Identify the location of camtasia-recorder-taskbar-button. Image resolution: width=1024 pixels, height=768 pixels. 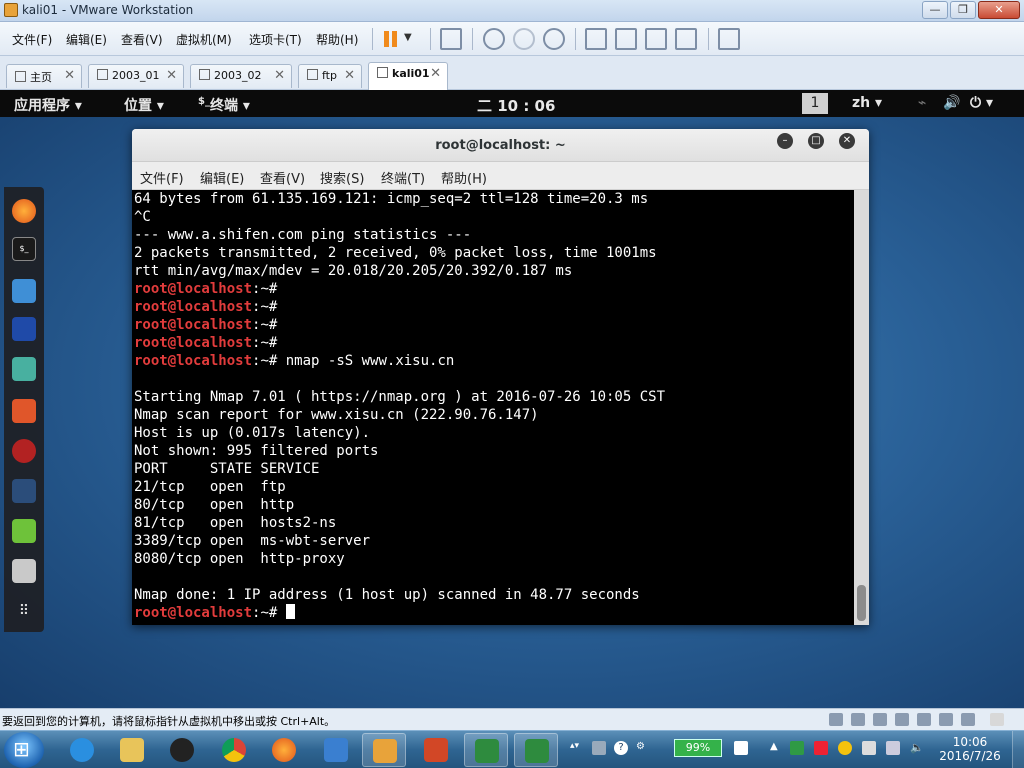
(536, 750).